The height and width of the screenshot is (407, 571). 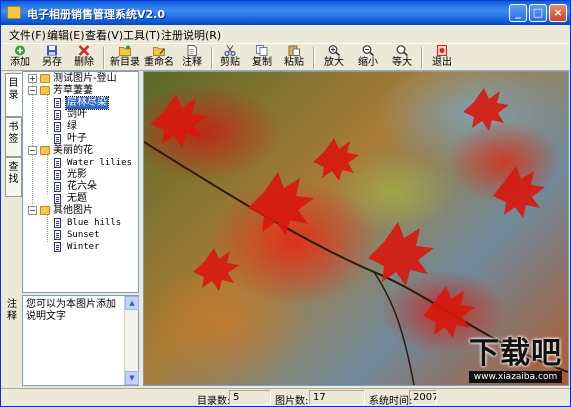 What do you see at coordinates (73, 150) in the screenshot?
I see `tree-label: 美丽的花` at bounding box center [73, 150].